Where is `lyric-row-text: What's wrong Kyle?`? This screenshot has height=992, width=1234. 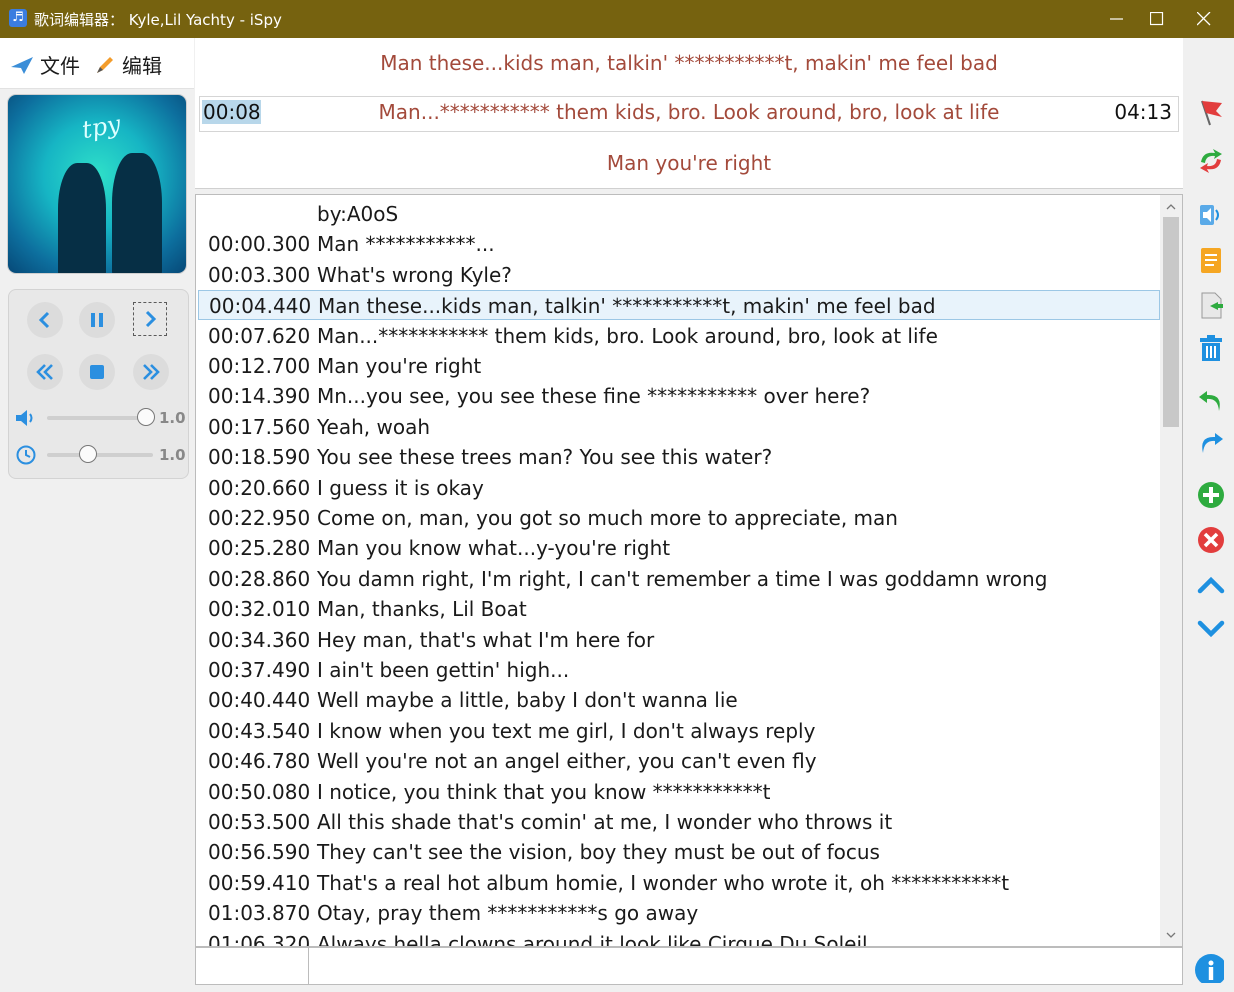 lyric-row-text: What's wrong Kyle? is located at coordinates (414, 274).